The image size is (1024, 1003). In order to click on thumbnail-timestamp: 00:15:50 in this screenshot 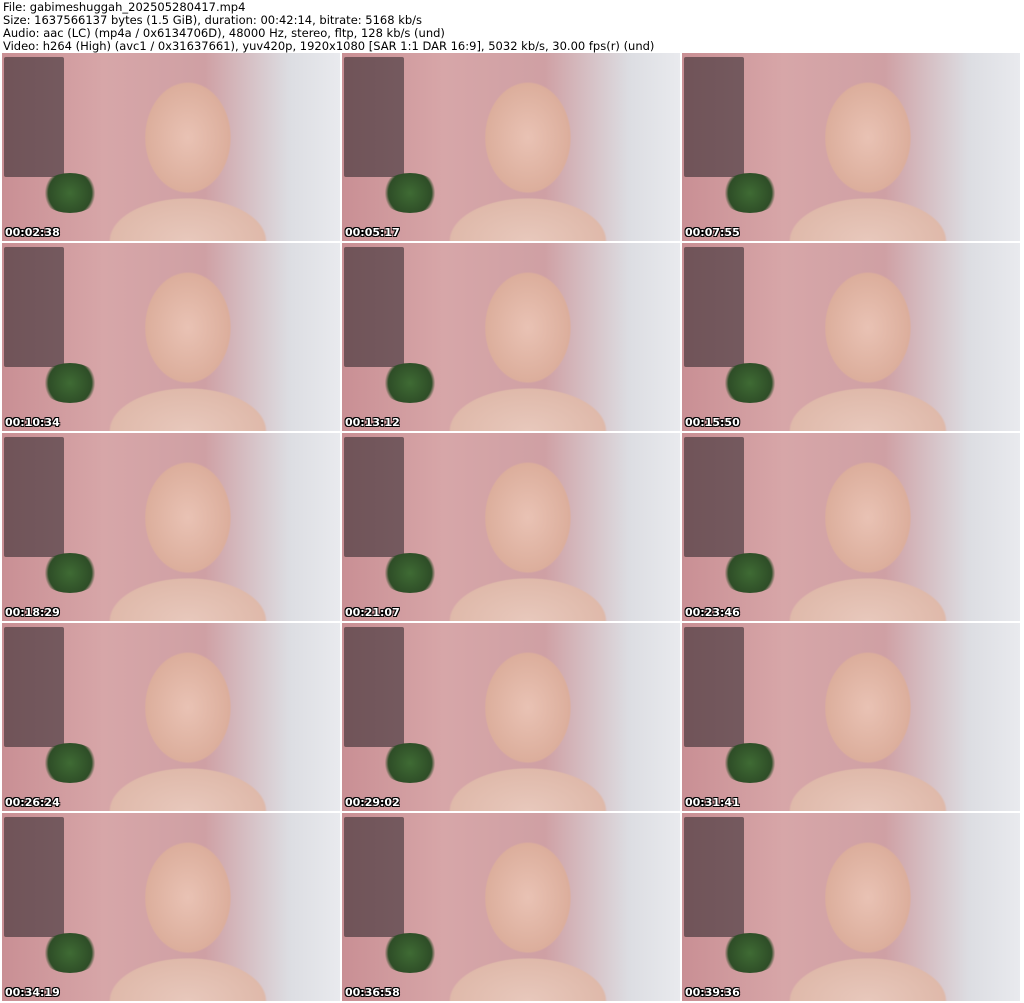, I will do `click(712, 422)`.